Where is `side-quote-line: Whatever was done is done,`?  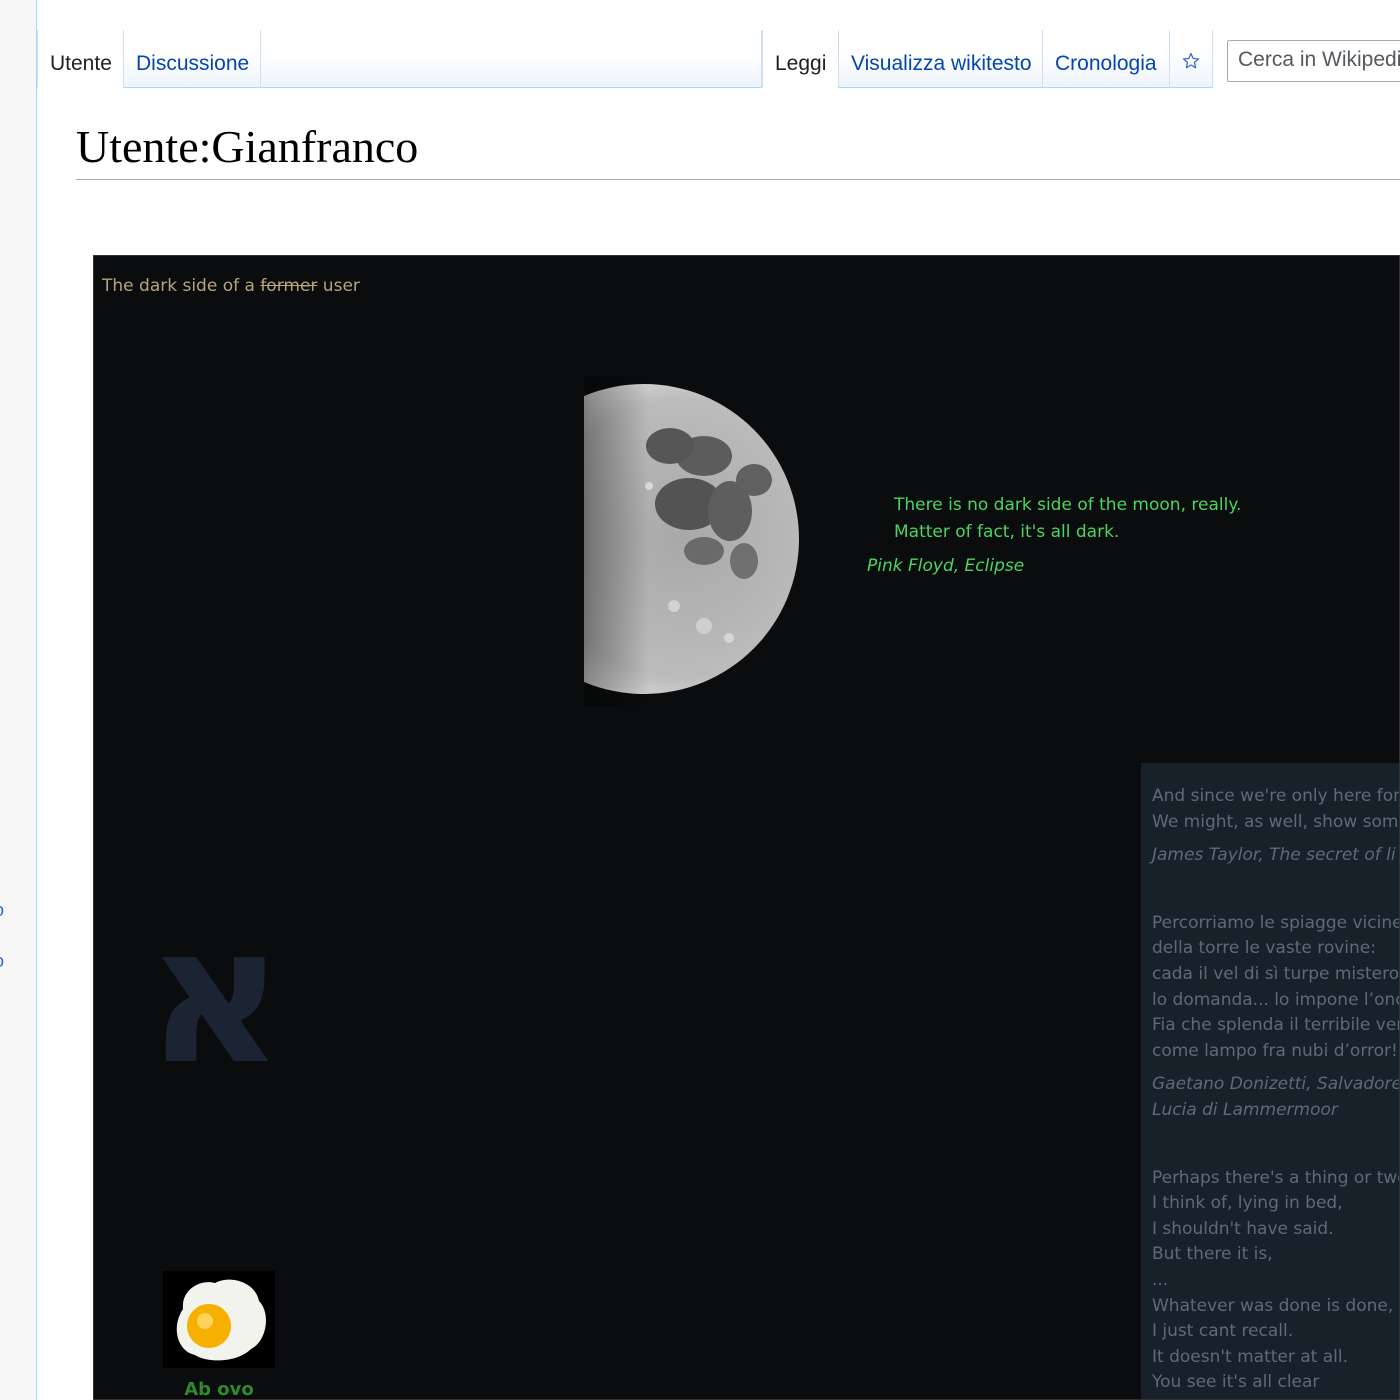 side-quote-line: Whatever was done is done, is located at coordinates (1273, 1305).